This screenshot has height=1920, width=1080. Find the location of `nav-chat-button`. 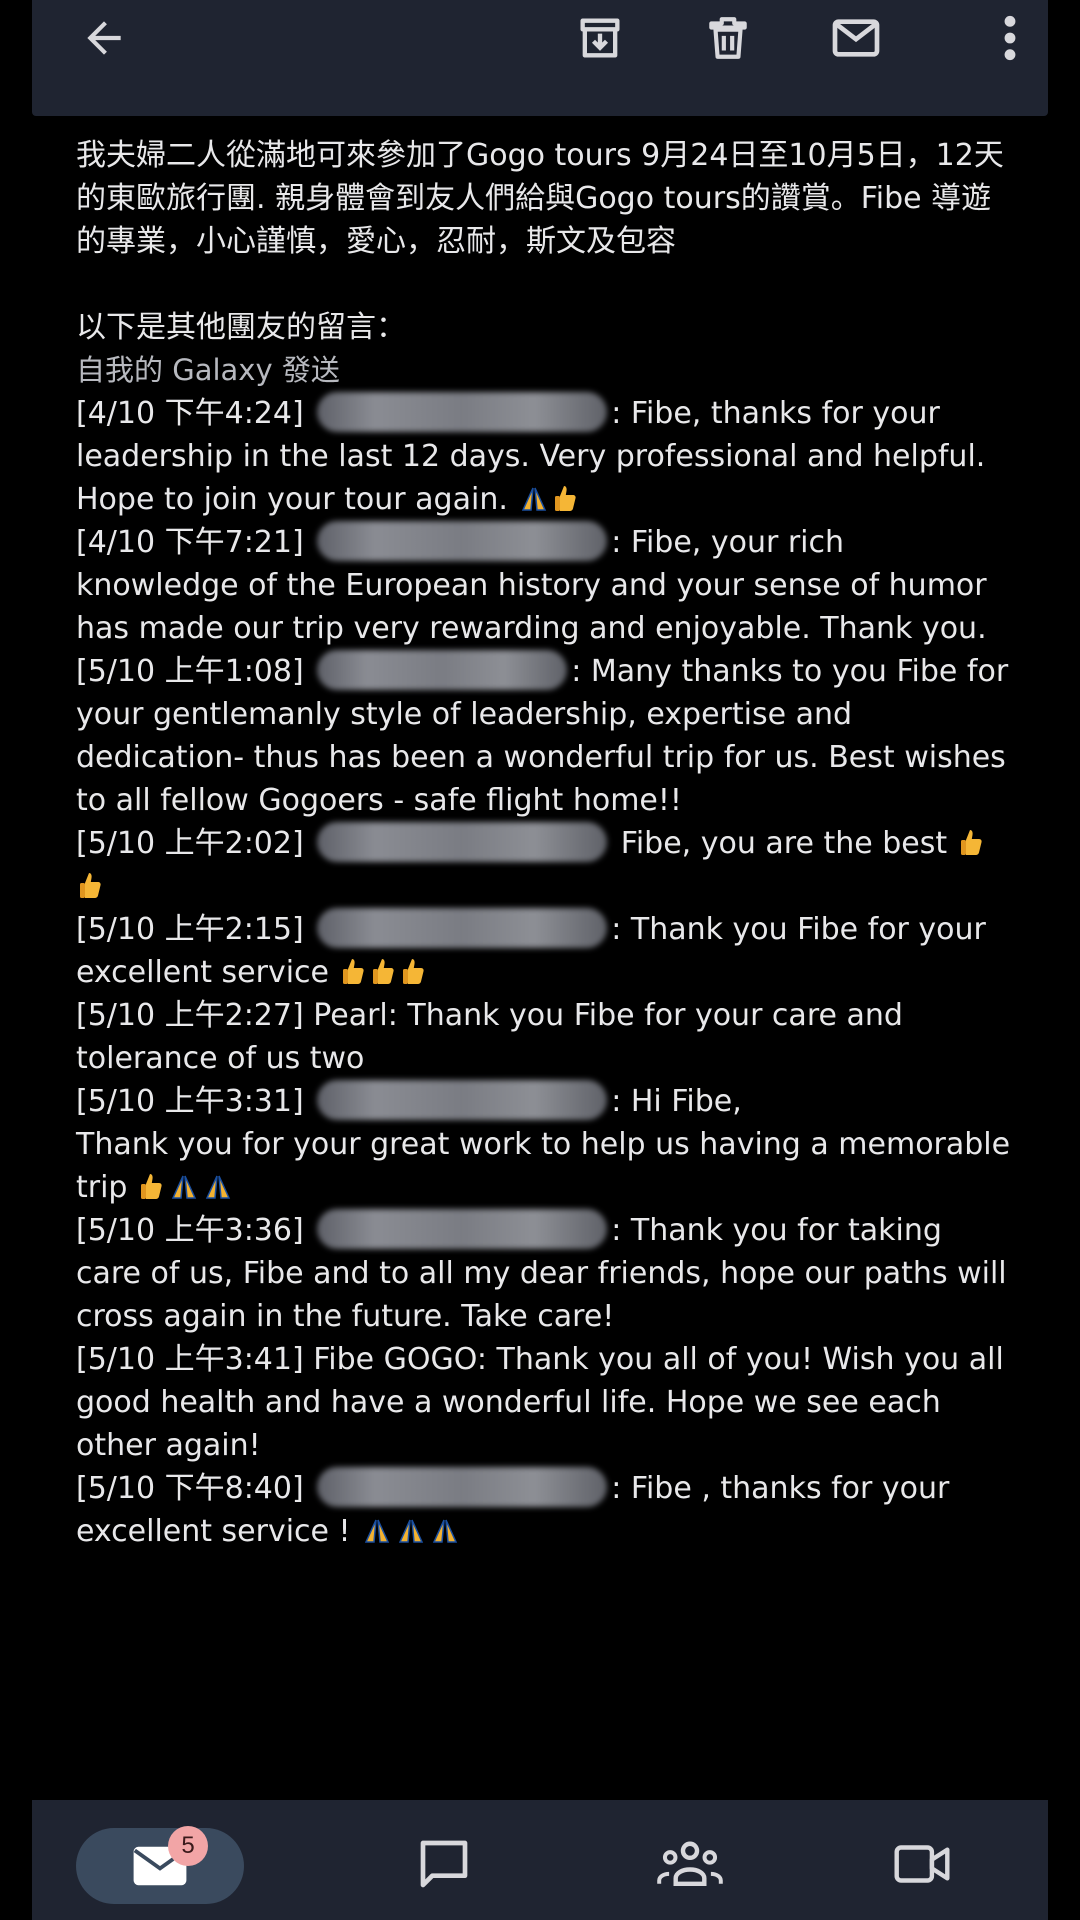

nav-chat-button is located at coordinates (444, 1864).